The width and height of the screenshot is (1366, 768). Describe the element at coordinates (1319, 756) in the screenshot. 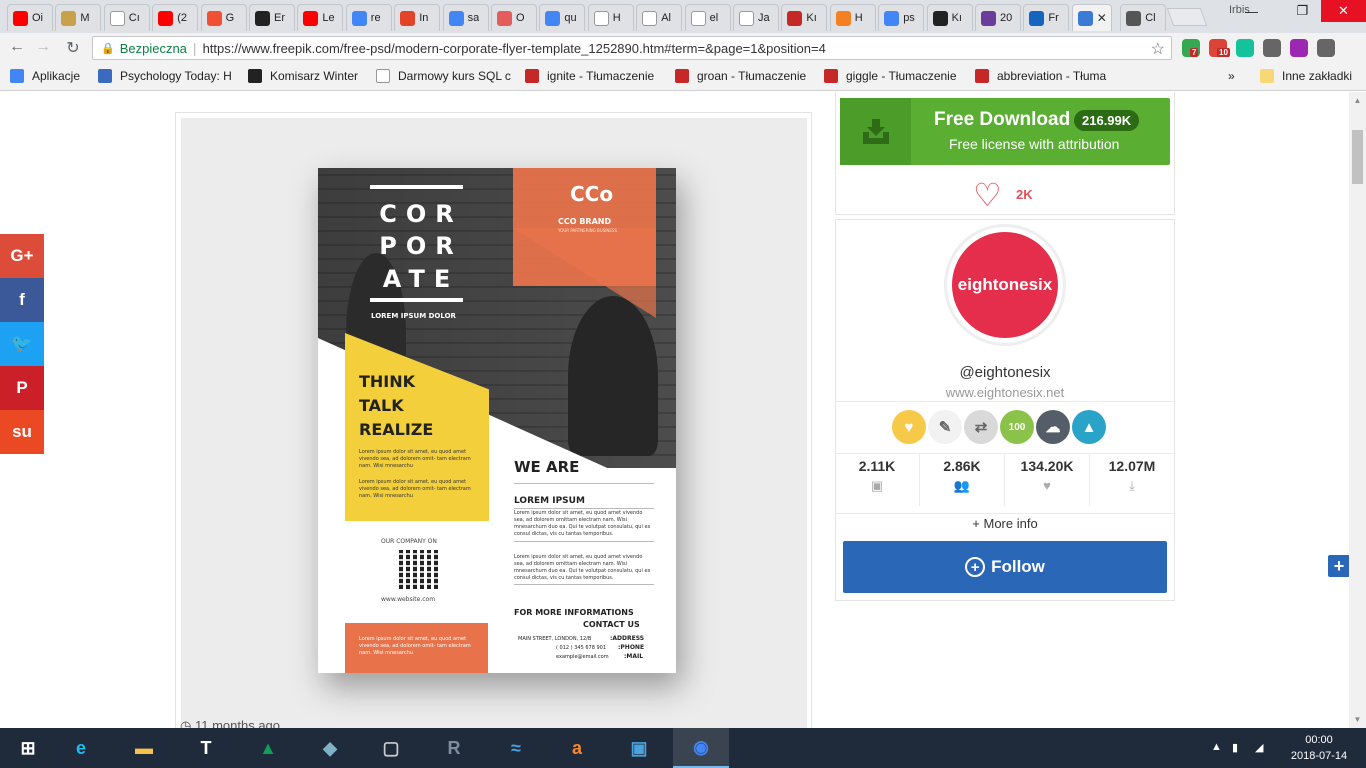

I see `clock-date: 2018-07-14` at that location.